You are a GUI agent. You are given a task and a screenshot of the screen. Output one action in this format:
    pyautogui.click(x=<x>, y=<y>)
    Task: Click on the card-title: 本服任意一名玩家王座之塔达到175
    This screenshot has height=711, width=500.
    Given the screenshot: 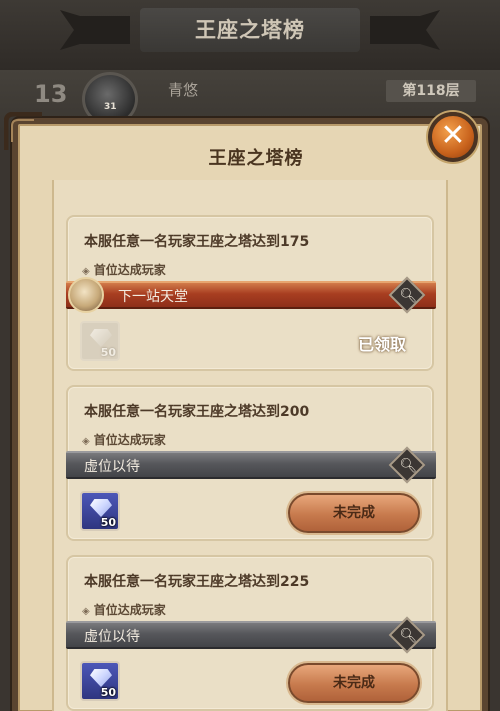 What is the action you would take?
    pyautogui.click(x=197, y=242)
    